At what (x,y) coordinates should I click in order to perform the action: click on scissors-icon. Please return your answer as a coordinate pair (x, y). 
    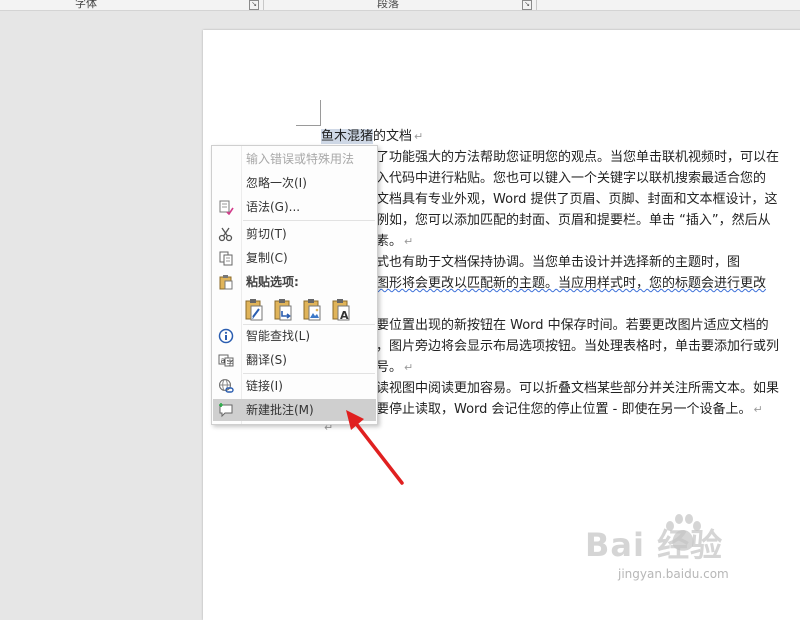
    Looking at the image, I should click on (226, 234).